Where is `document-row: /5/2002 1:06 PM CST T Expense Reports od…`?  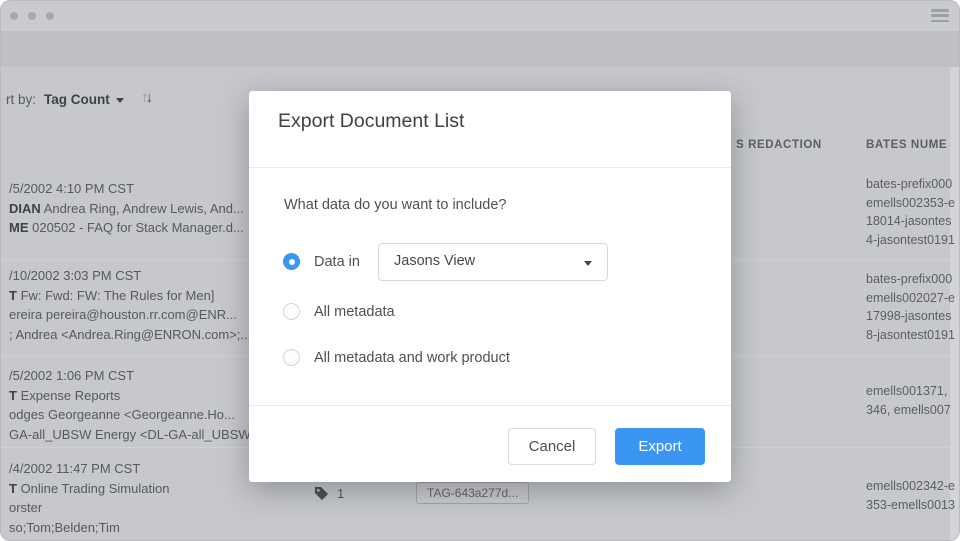
document-row: /5/2002 1:06 PM CST T Expense Reports od… is located at coordinates (134, 405).